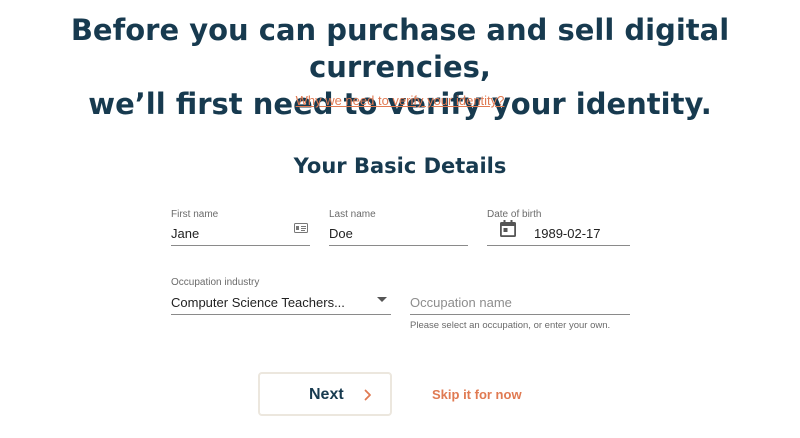 The image size is (800, 438). What do you see at coordinates (195, 214) in the screenshot?
I see `first-name-label: First name` at bounding box center [195, 214].